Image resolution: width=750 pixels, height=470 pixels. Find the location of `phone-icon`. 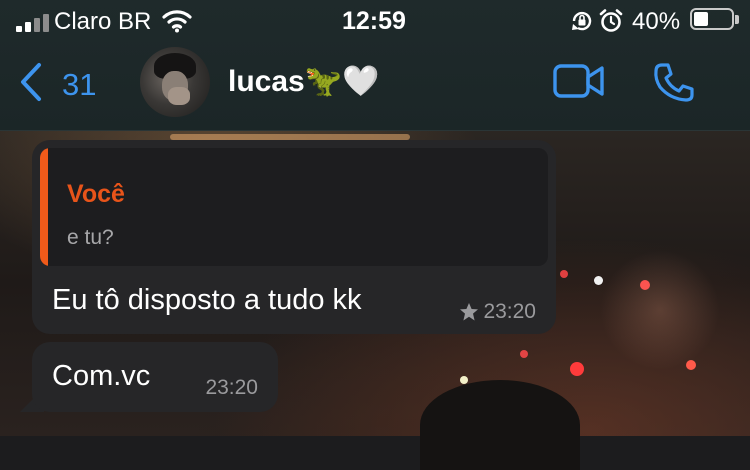

phone-icon is located at coordinates (674, 82).